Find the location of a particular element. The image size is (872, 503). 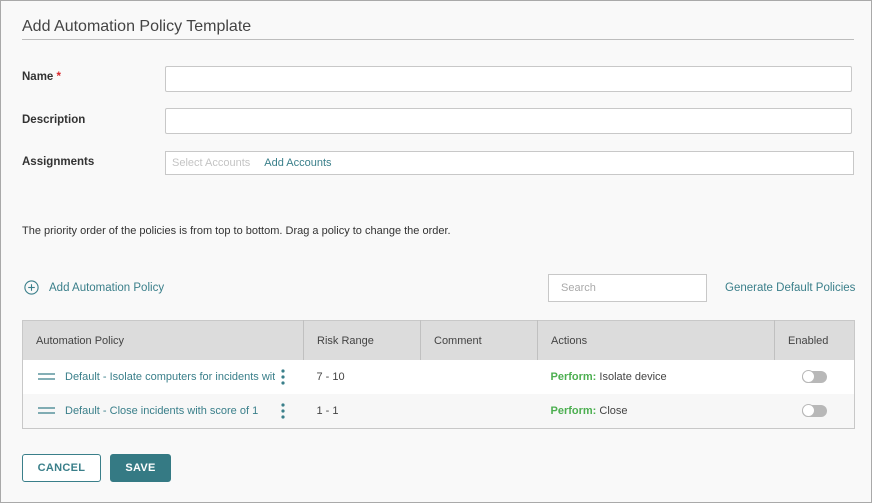

plus-circle-icon is located at coordinates (31, 287).